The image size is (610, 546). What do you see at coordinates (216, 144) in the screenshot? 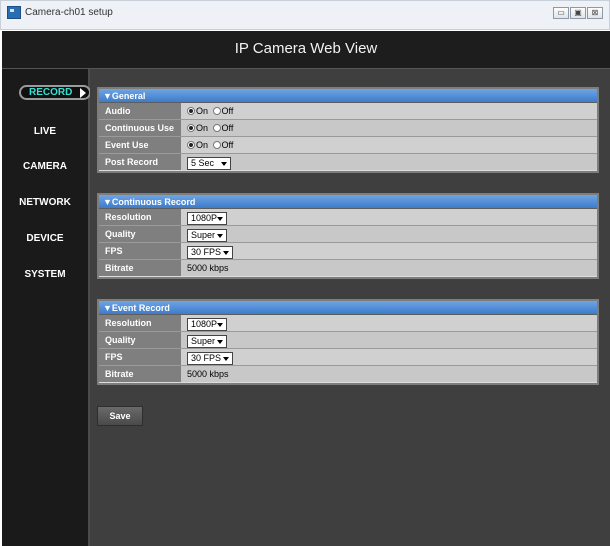
I see `event-off-radio` at bounding box center [216, 144].